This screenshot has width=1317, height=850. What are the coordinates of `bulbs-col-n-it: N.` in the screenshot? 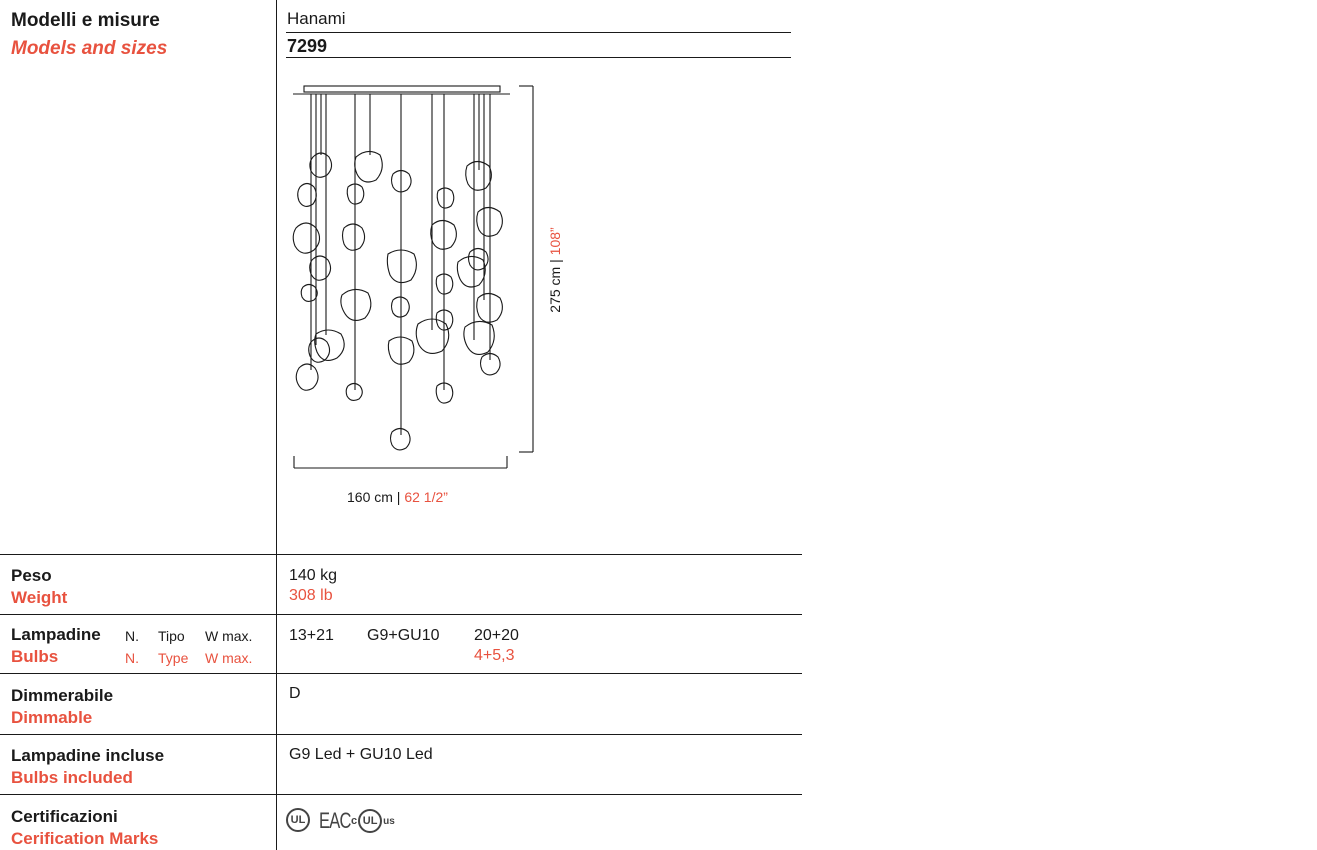 It's located at (132, 636).